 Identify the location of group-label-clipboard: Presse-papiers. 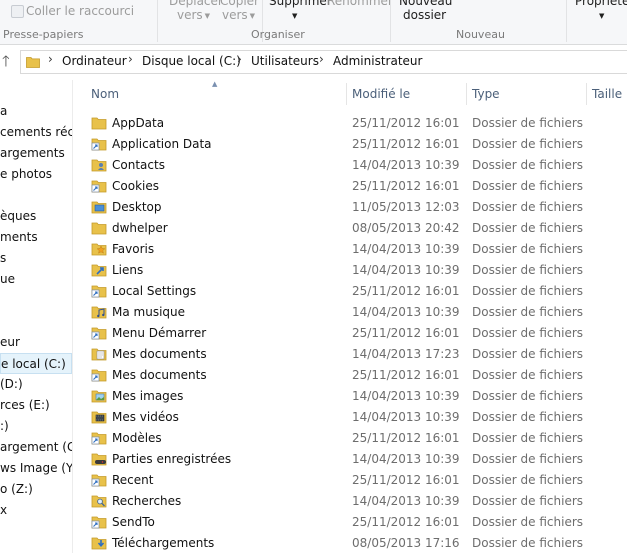
(43, 34).